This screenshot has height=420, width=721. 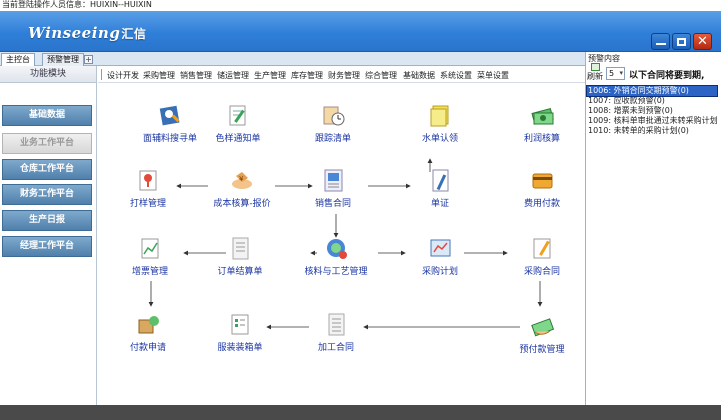 What do you see at coordinates (240, 248) in the screenshot?
I see `order-settlement-icon` at bounding box center [240, 248].